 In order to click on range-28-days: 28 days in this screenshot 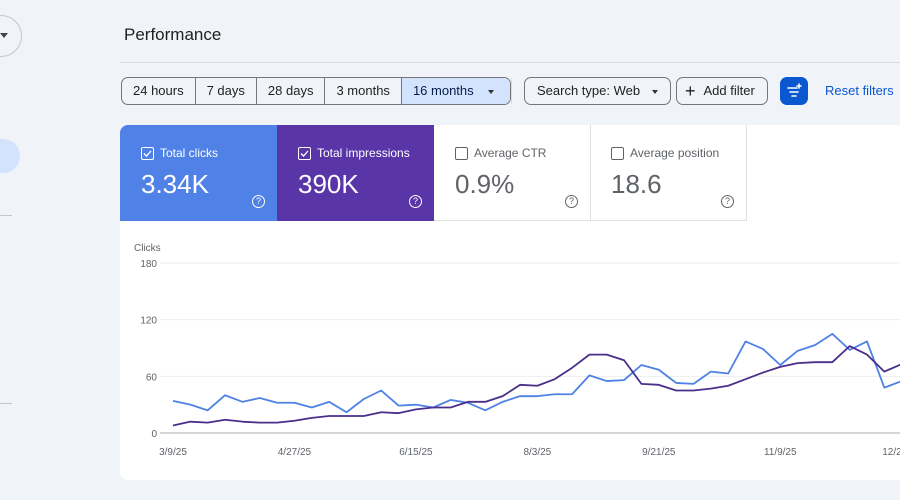, I will do `click(291, 91)`.